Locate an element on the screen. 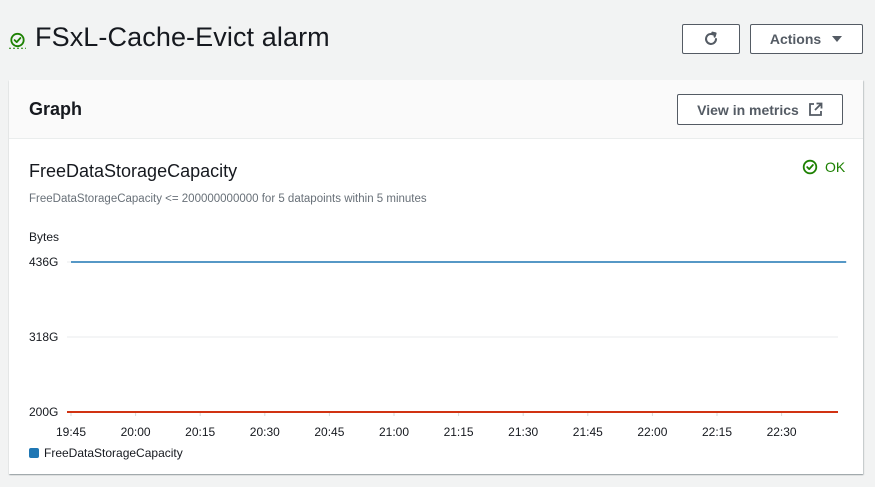 The height and width of the screenshot is (487, 875). x-tick-label: 19:45 is located at coordinates (71, 432).